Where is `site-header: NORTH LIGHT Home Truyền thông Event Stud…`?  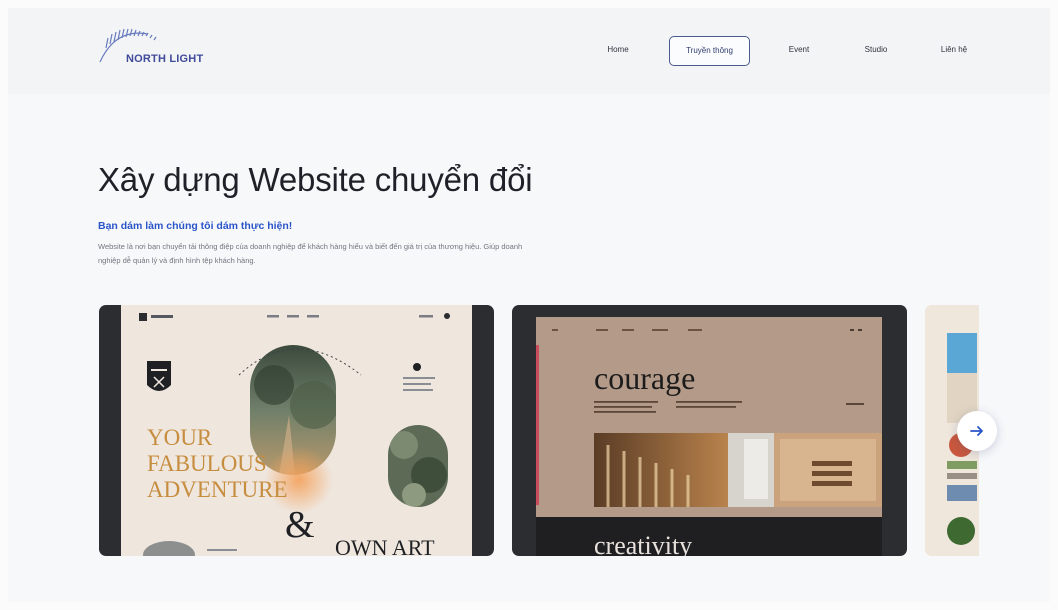 site-header: NORTH LIGHT Home Truyền thông Event Stud… is located at coordinates (529, 51).